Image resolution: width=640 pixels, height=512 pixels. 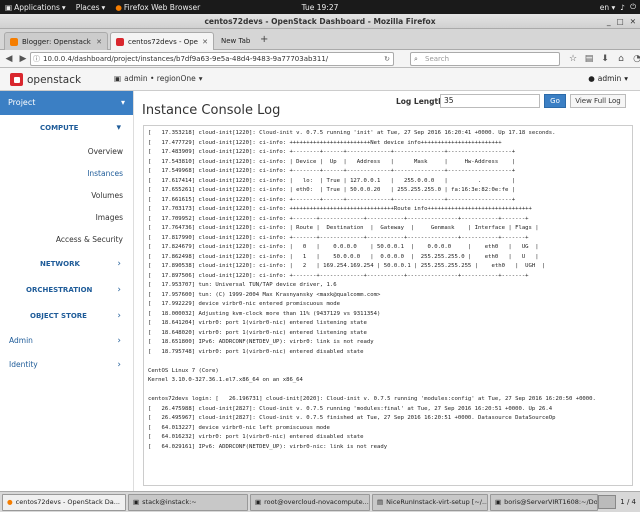 What do you see at coordinates (66, 341) in the screenshot?
I see `sidebar-item-admin: Admin ›` at bounding box center [66, 341].